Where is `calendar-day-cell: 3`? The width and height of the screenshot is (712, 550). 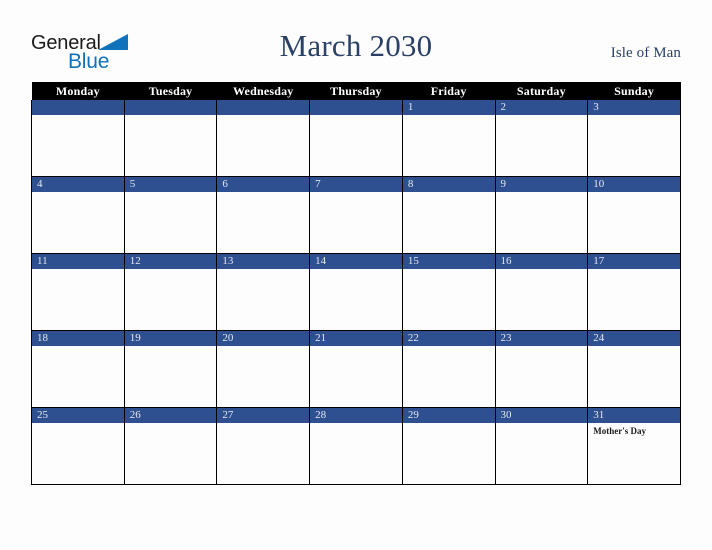 calendar-day-cell: 3 is located at coordinates (634, 138).